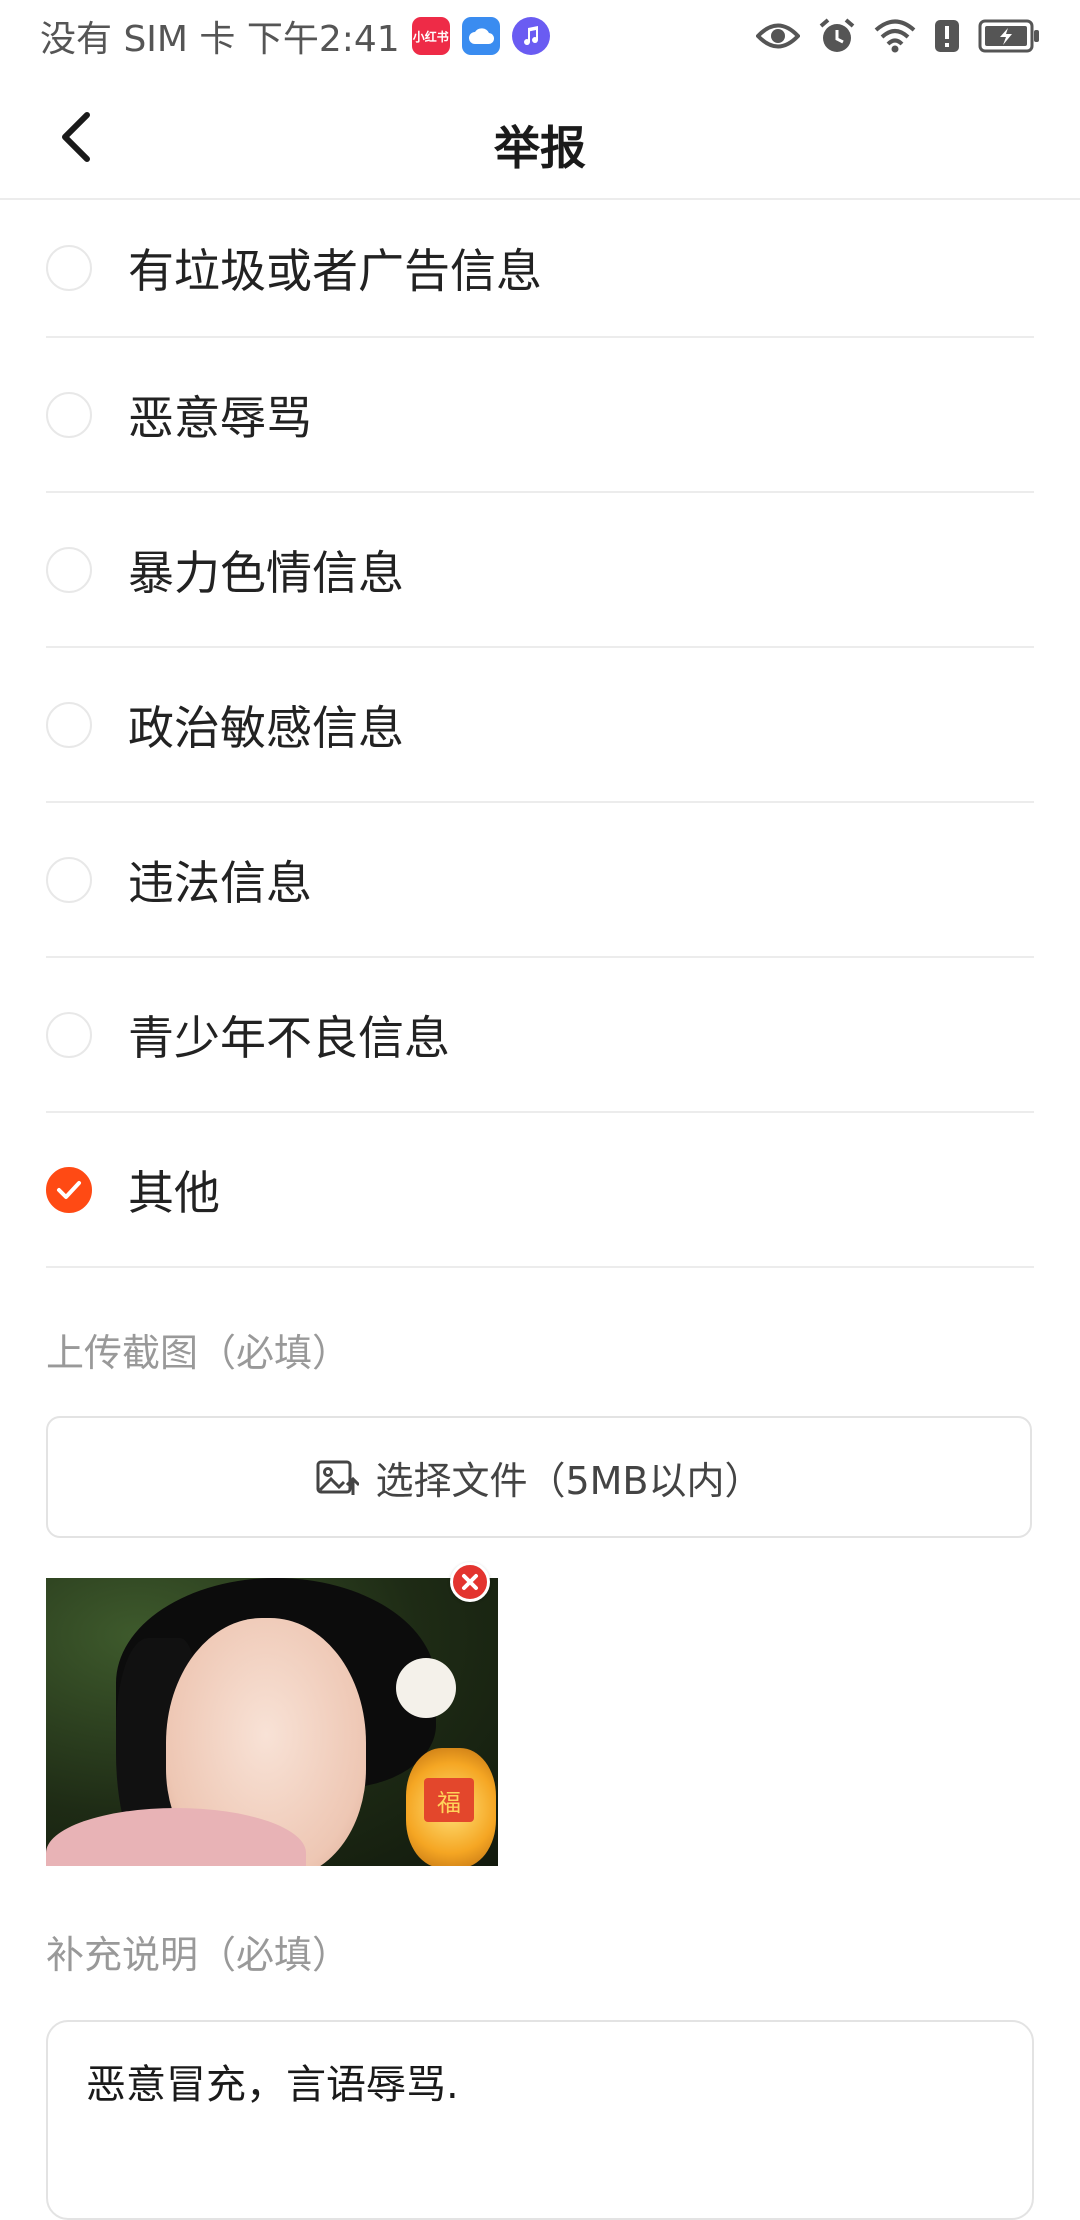 Image resolution: width=1080 pixels, height=2220 pixels. What do you see at coordinates (272, 2085) in the screenshot?
I see `notes-text: 恶意冒充，言语辱骂.` at bounding box center [272, 2085].